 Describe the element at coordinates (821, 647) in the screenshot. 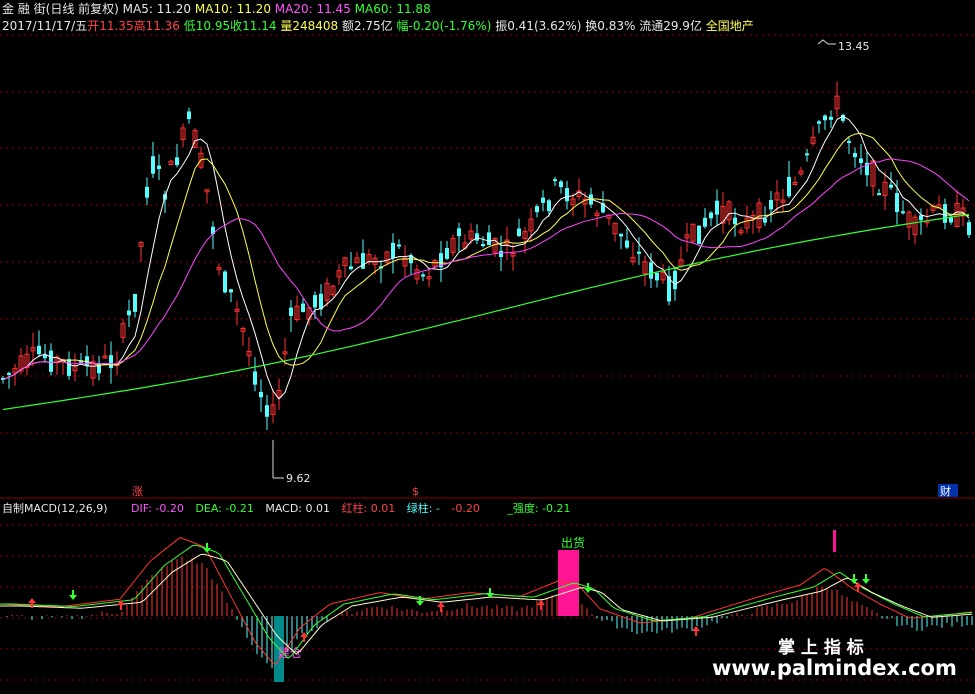

I see `watermark-cn: 掌 上 指 标` at that location.